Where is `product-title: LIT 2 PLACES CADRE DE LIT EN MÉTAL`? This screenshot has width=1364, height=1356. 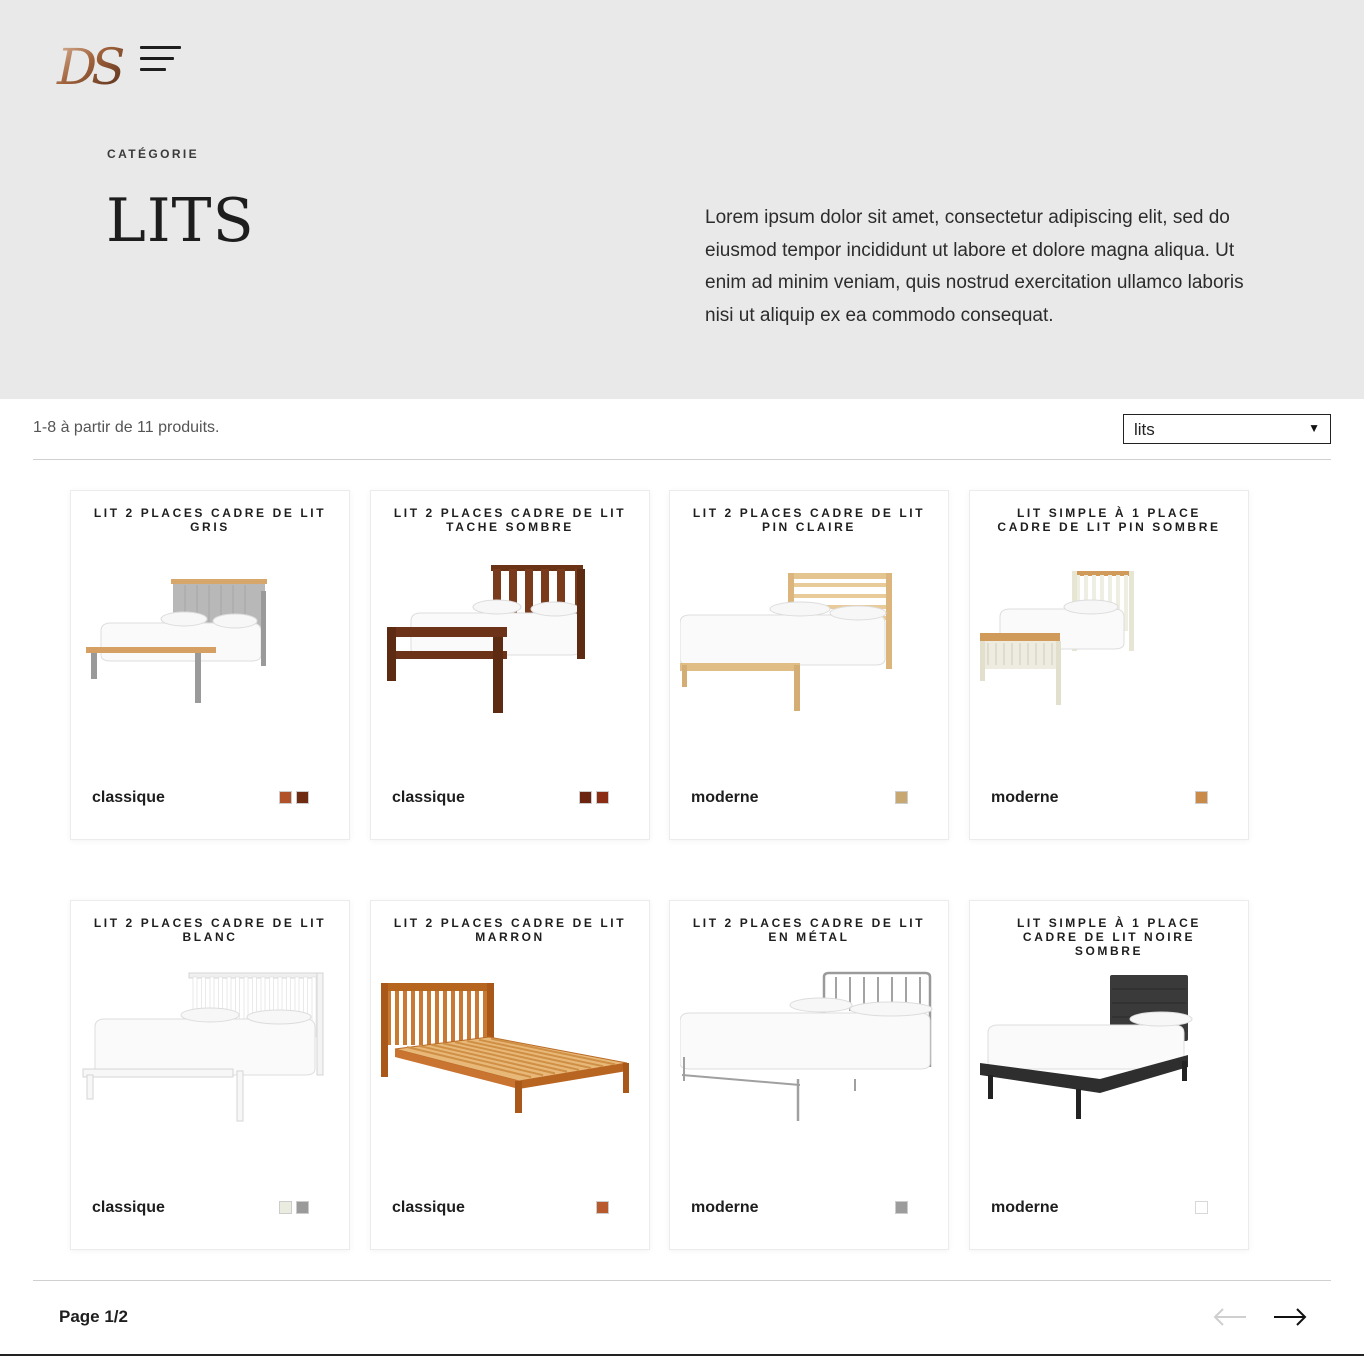 product-title: LIT 2 PLACES CADRE DE LIT EN MÉTAL is located at coordinates (809, 930).